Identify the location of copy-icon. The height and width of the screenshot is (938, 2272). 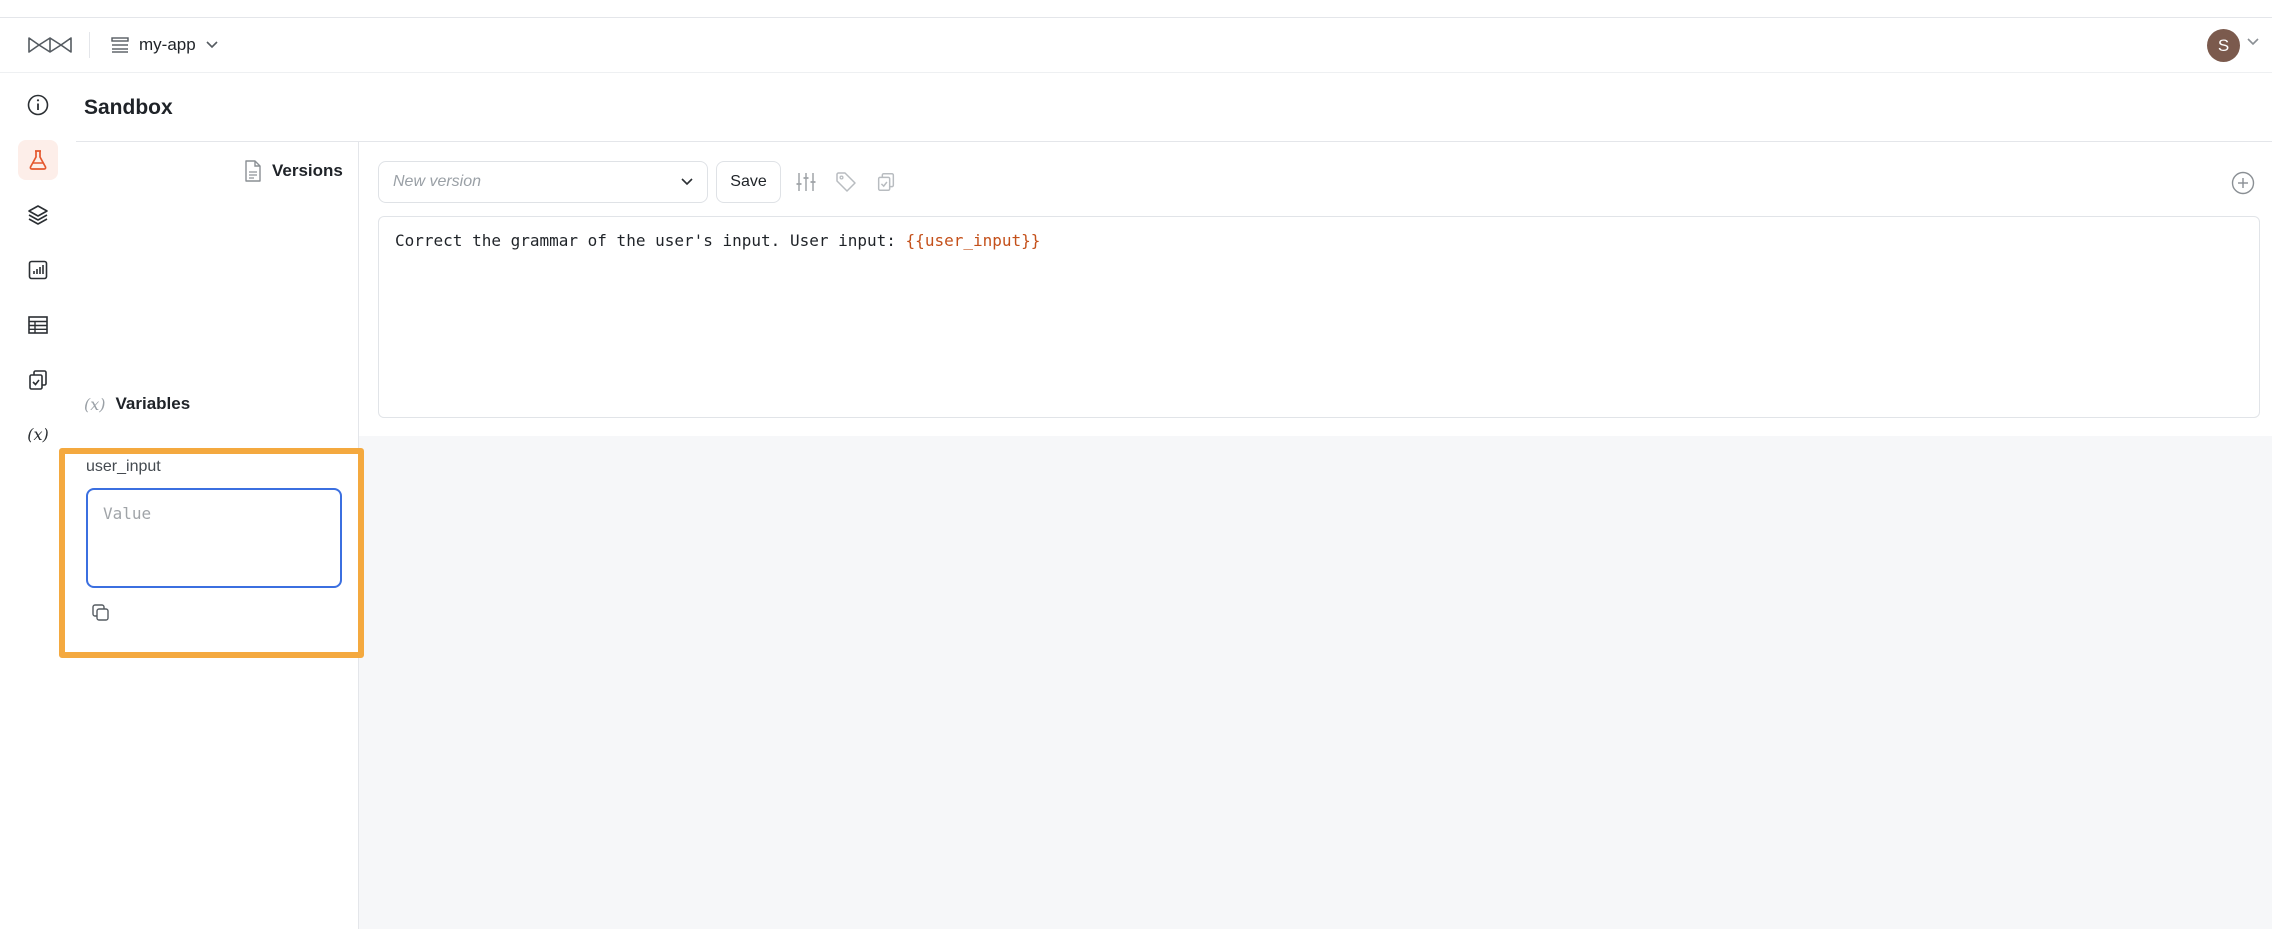
(100, 612).